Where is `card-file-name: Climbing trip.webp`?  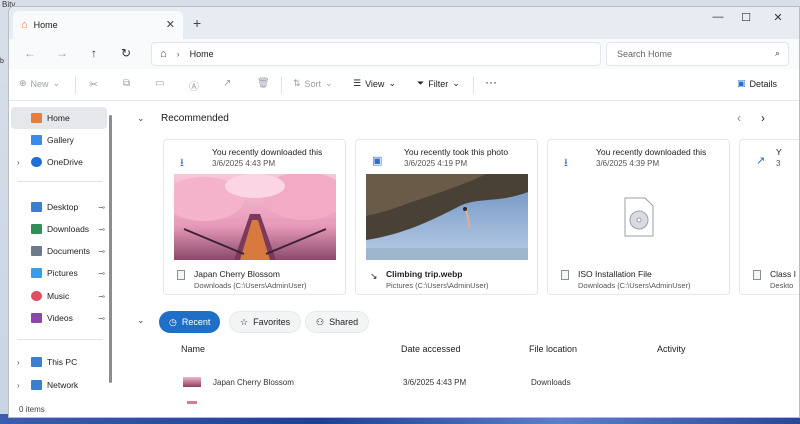
card-file-name: Climbing trip.webp is located at coordinates (424, 274).